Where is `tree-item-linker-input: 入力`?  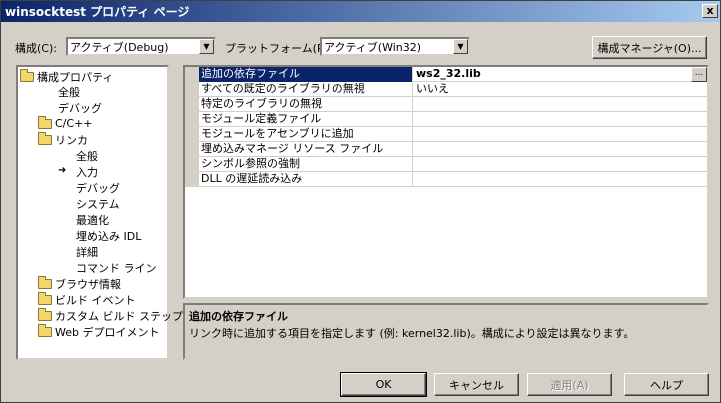
tree-item-linker-input: 入力 is located at coordinates (87, 171).